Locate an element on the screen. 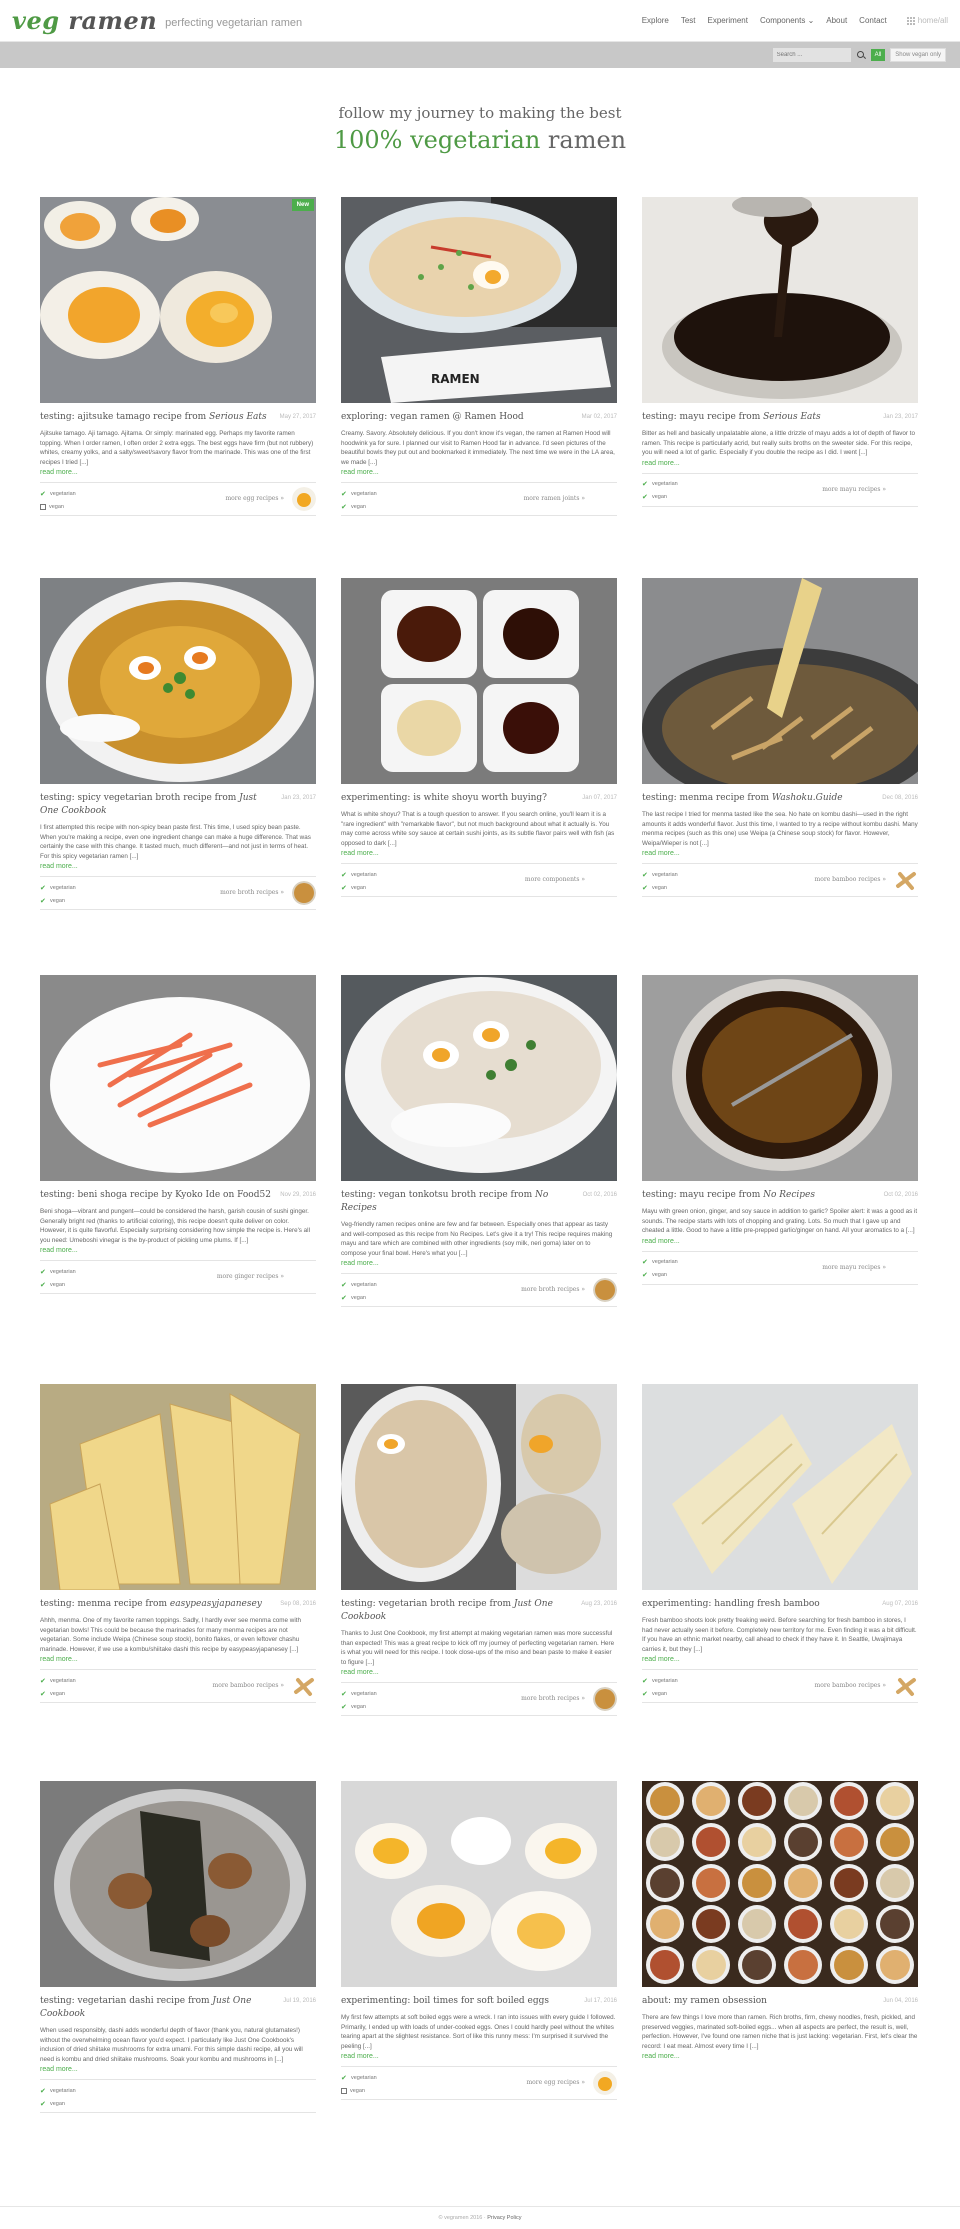 This screenshot has width=960, height=2229. nav-explore: Explore is located at coordinates (655, 20).